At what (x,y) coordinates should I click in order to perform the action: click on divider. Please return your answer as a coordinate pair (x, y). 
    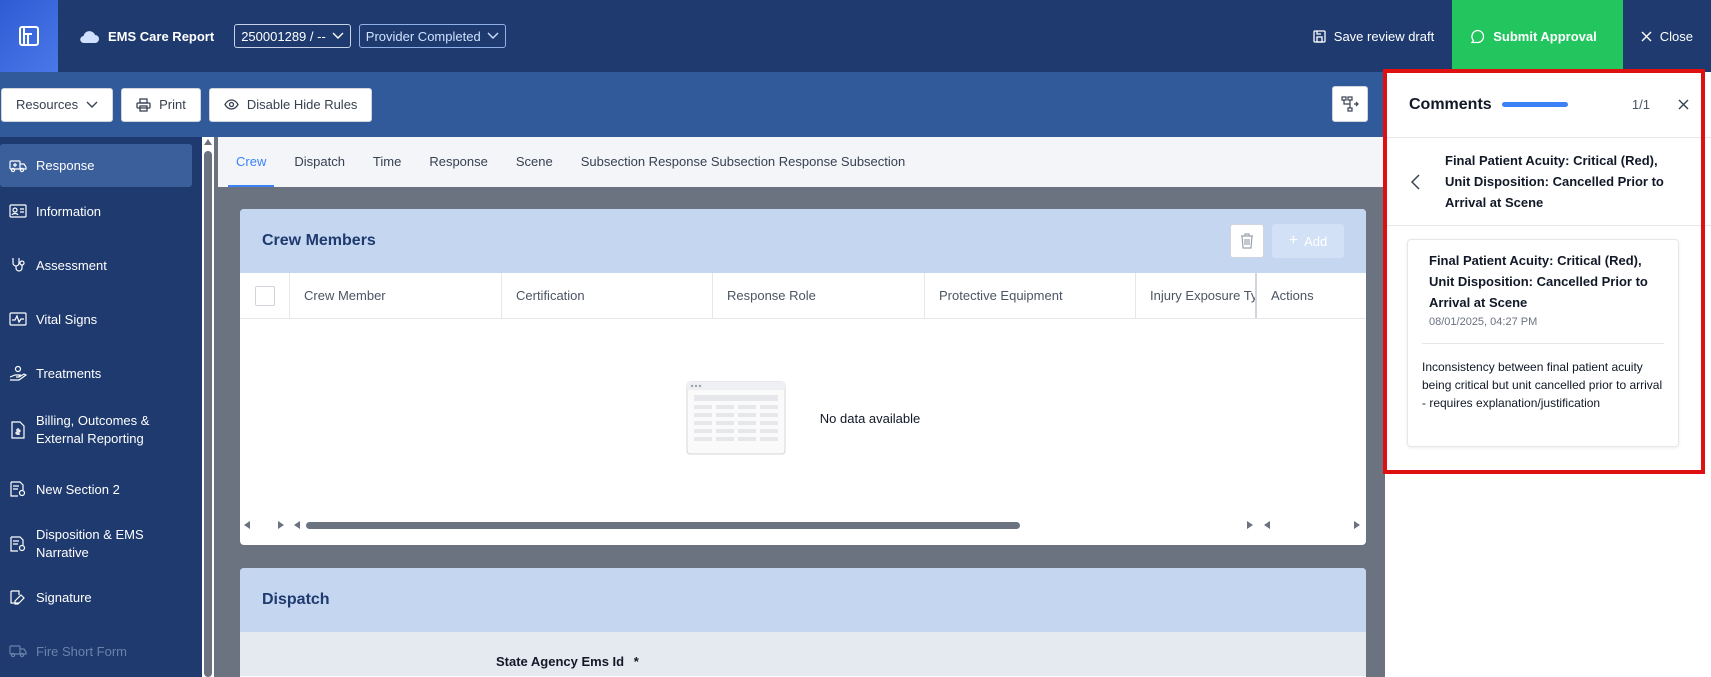
    Looking at the image, I should click on (1543, 343).